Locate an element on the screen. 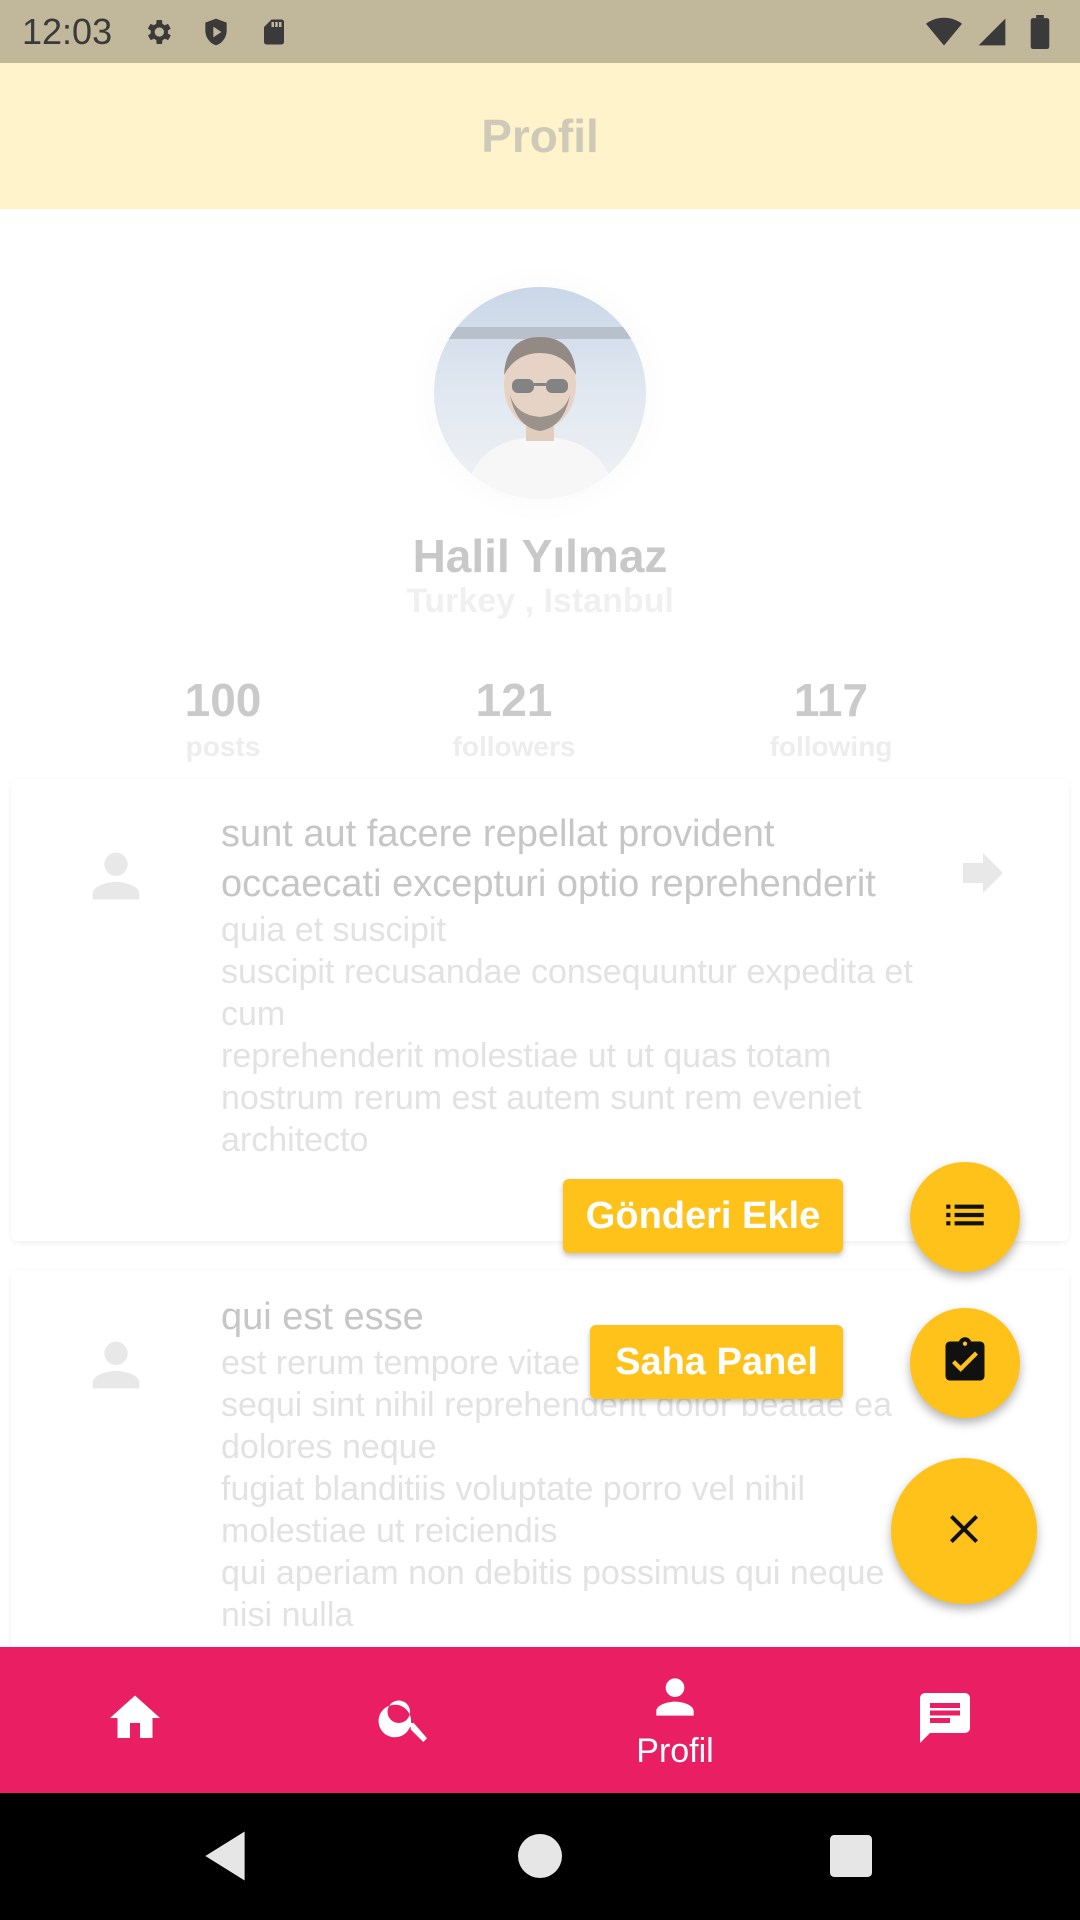 The image size is (1080, 1920). speed-dial-toggle-button is located at coordinates (964, 1531).